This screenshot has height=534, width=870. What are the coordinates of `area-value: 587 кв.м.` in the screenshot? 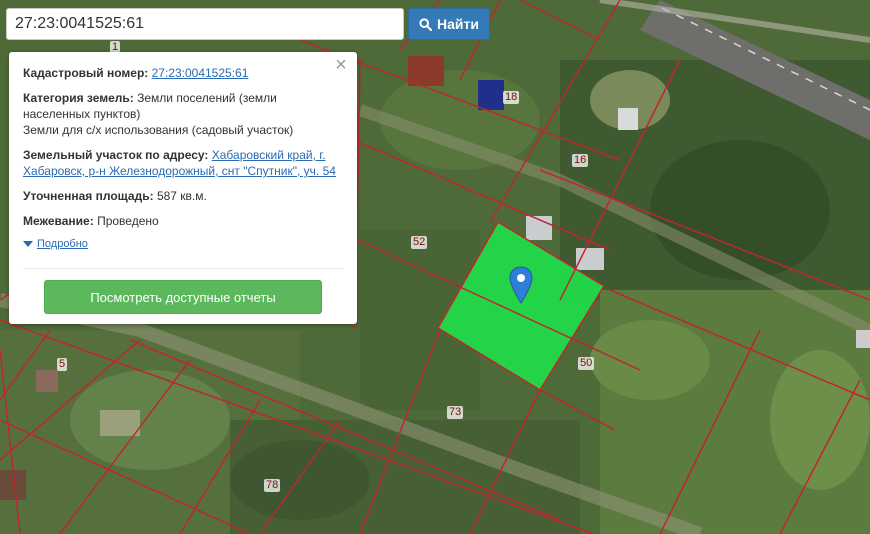 It's located at (181, 196).